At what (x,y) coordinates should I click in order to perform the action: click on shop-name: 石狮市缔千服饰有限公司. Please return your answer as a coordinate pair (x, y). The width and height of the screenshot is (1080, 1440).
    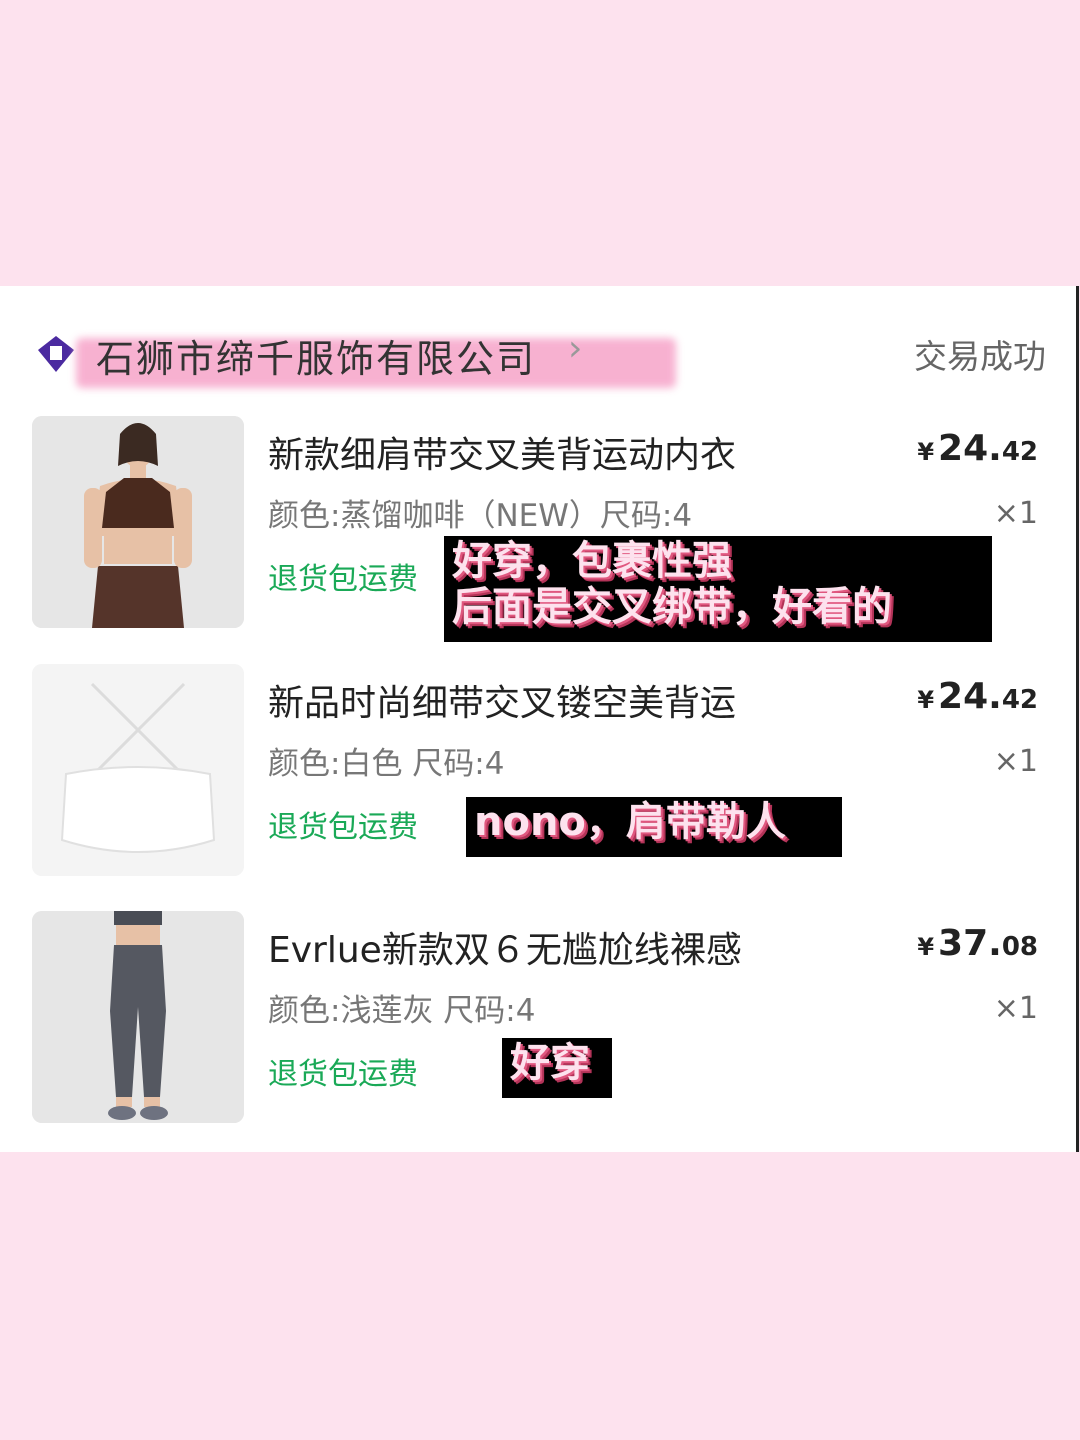
    Looking at the image, I should click on (316, 355).